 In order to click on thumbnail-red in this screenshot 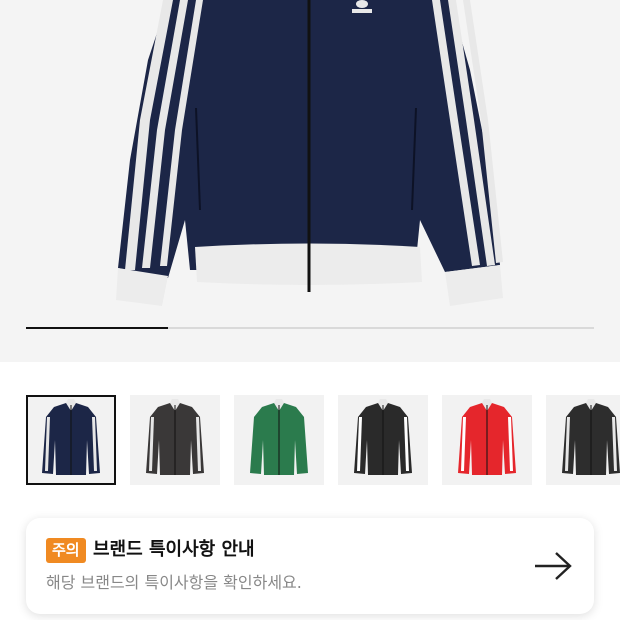, I will do `click(487, 440)`.